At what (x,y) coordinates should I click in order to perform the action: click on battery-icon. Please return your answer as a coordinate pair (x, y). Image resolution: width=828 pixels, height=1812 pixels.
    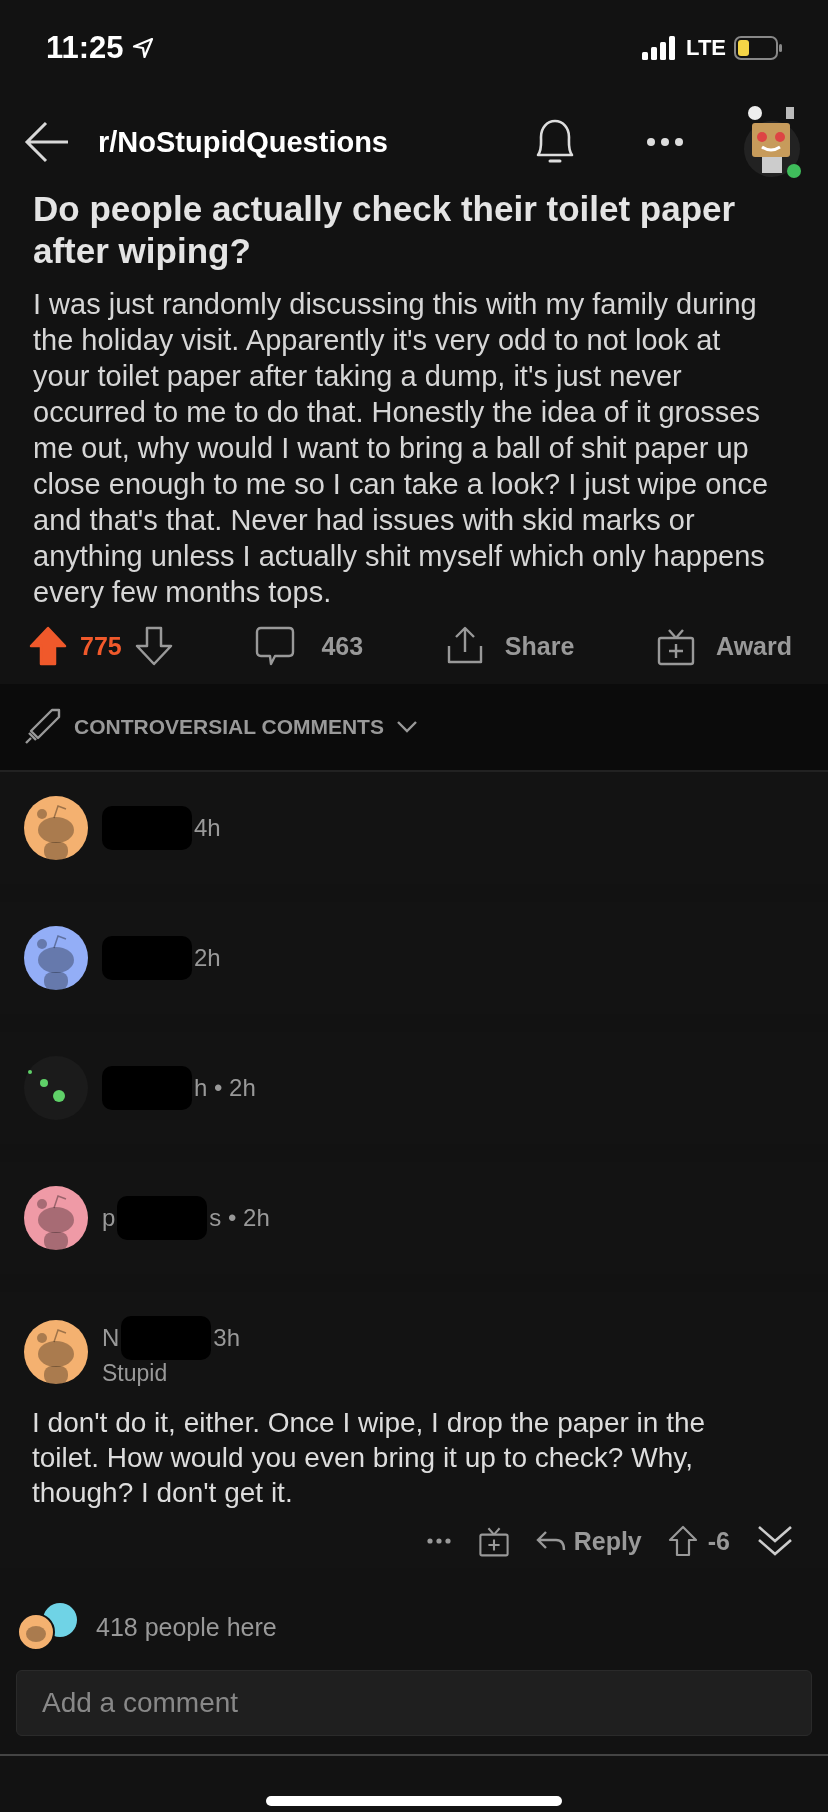
    Looking at the image, I should click on (758, 48).